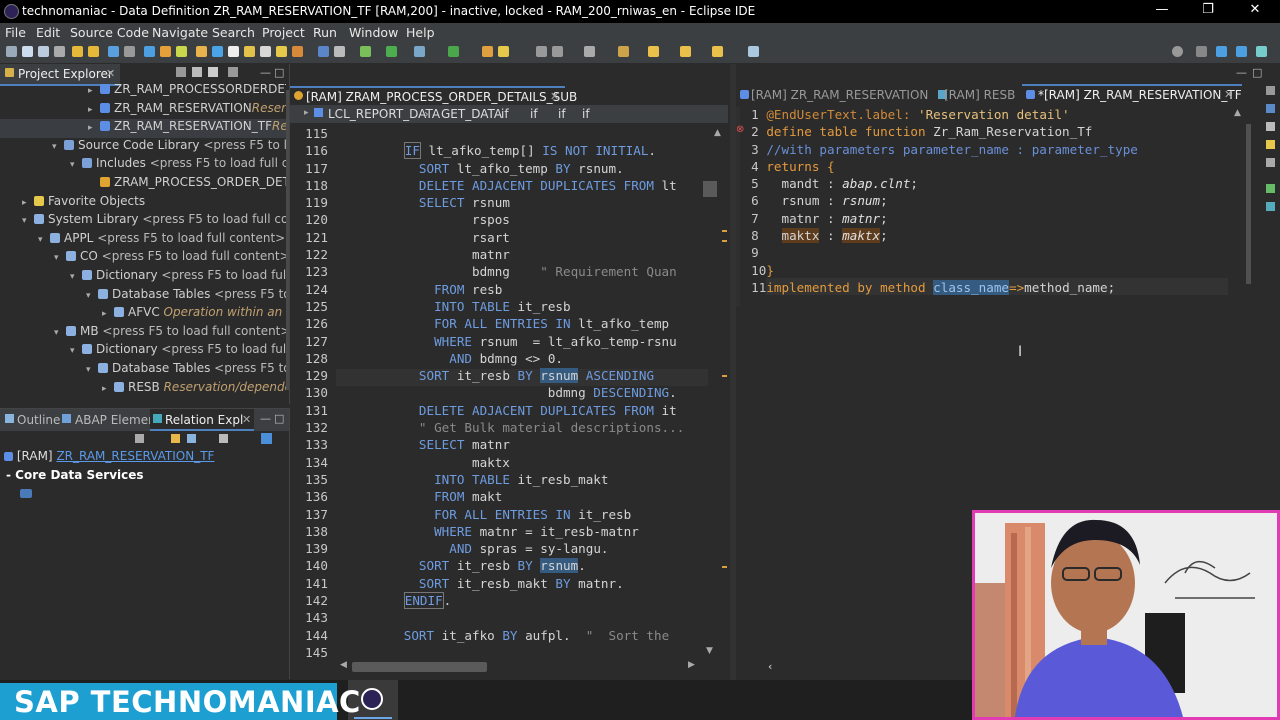  Describe the element at coordinates (265, 51) in the screenshot. I see `transport-icon` at that location.